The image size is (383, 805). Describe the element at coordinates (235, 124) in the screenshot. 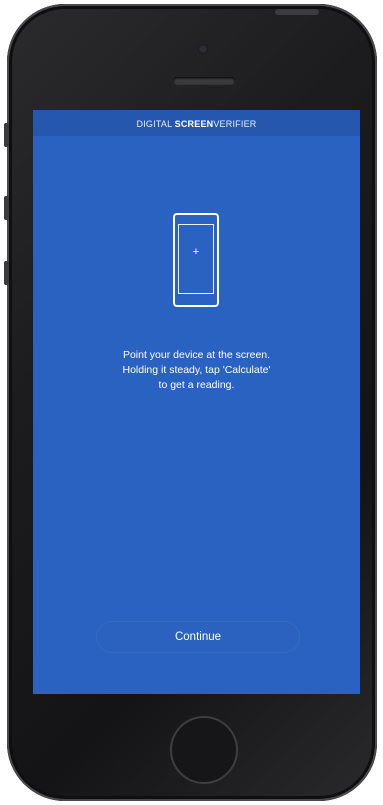

I see `app-title-suffix: VERIFIER` at that location.